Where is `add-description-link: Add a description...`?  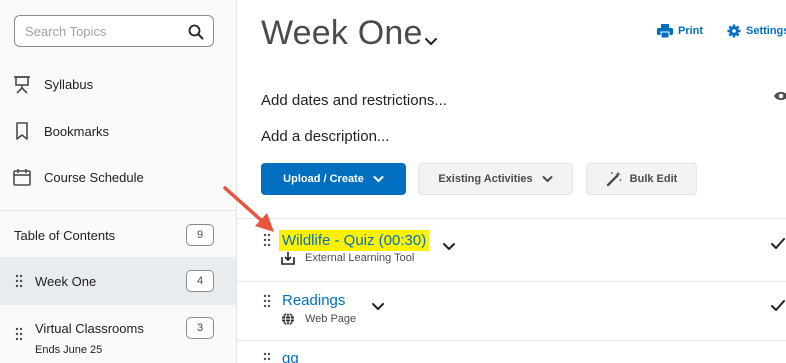
add-description-link: Add a description... is located at coordinates (325, 136).